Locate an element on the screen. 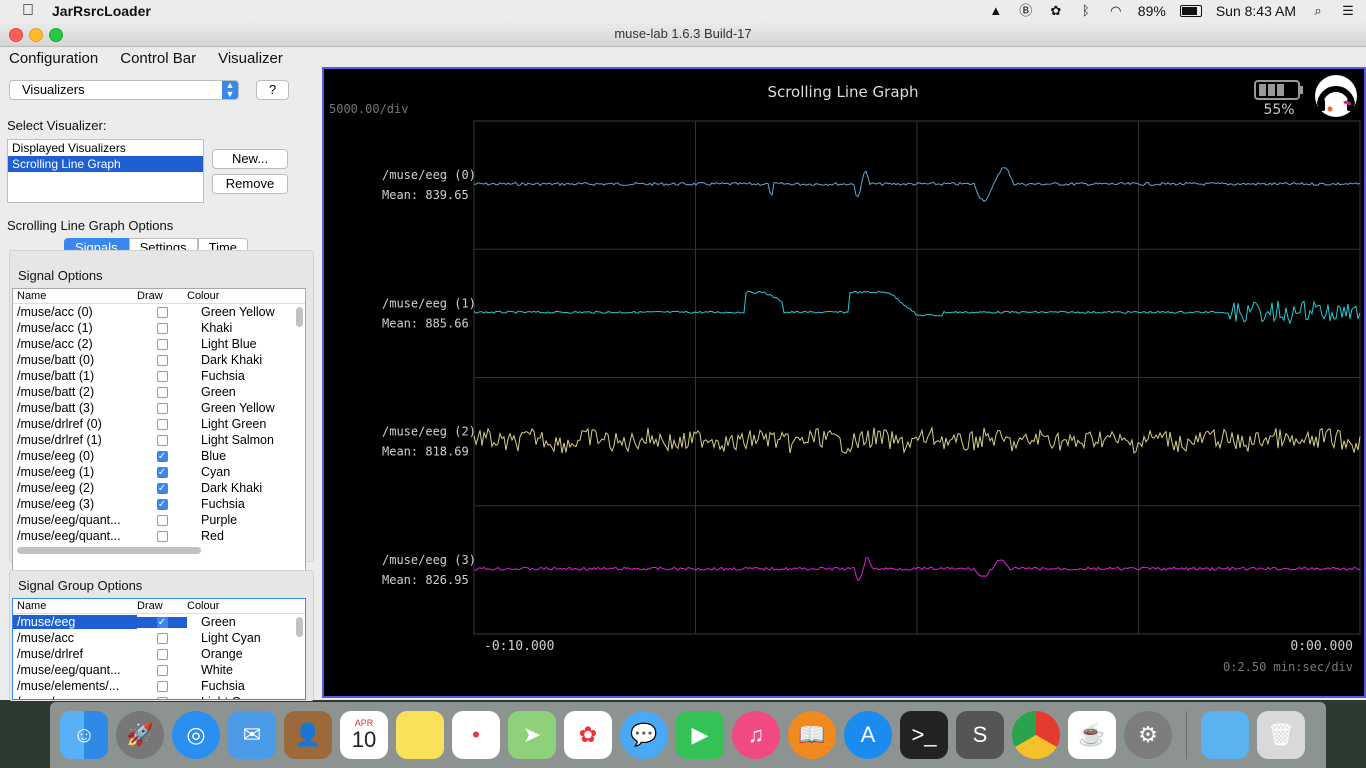 This screenshot has height=768, width=1366. system-preferences-icon: ⚙ is located at coordinates (1148, 735).